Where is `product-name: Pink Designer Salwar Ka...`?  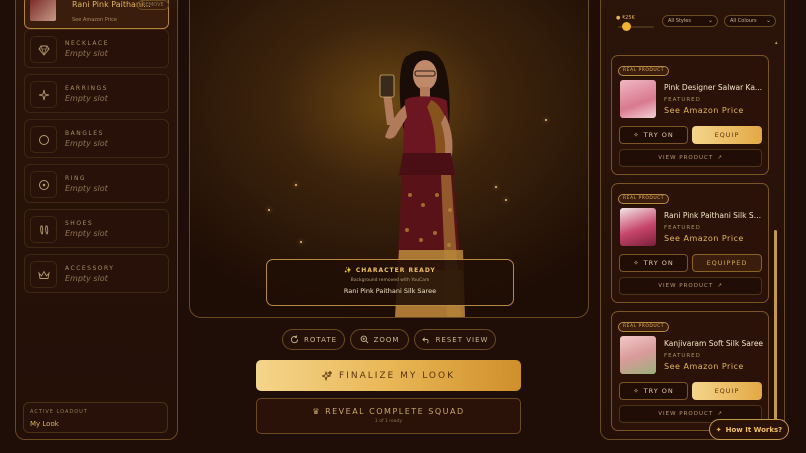 product-name: Pink Designer Salwar Ka... is located at coordinates (713, 87).